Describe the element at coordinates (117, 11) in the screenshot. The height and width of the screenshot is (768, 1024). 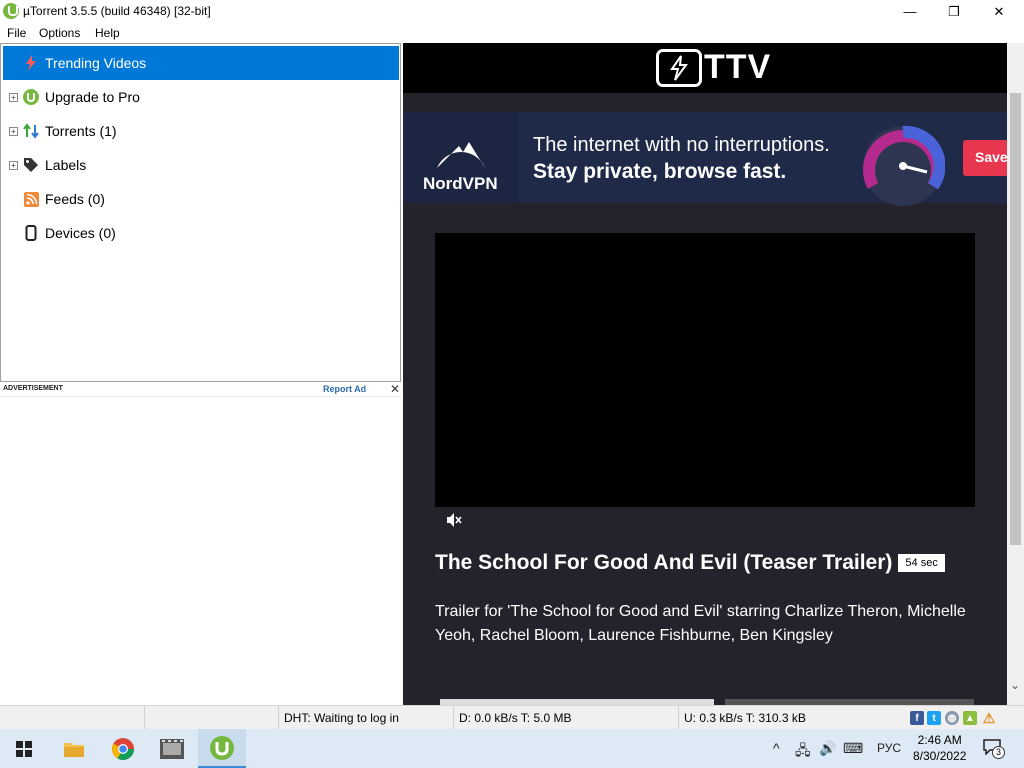
I see `window-title: µTorrent 3.5.5 (build 46348) [32-bit]` at that location.